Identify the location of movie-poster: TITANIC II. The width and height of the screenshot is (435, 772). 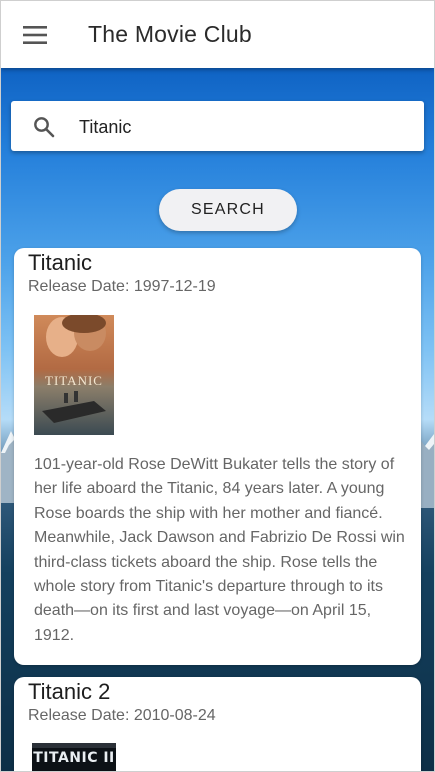
(74, 757).